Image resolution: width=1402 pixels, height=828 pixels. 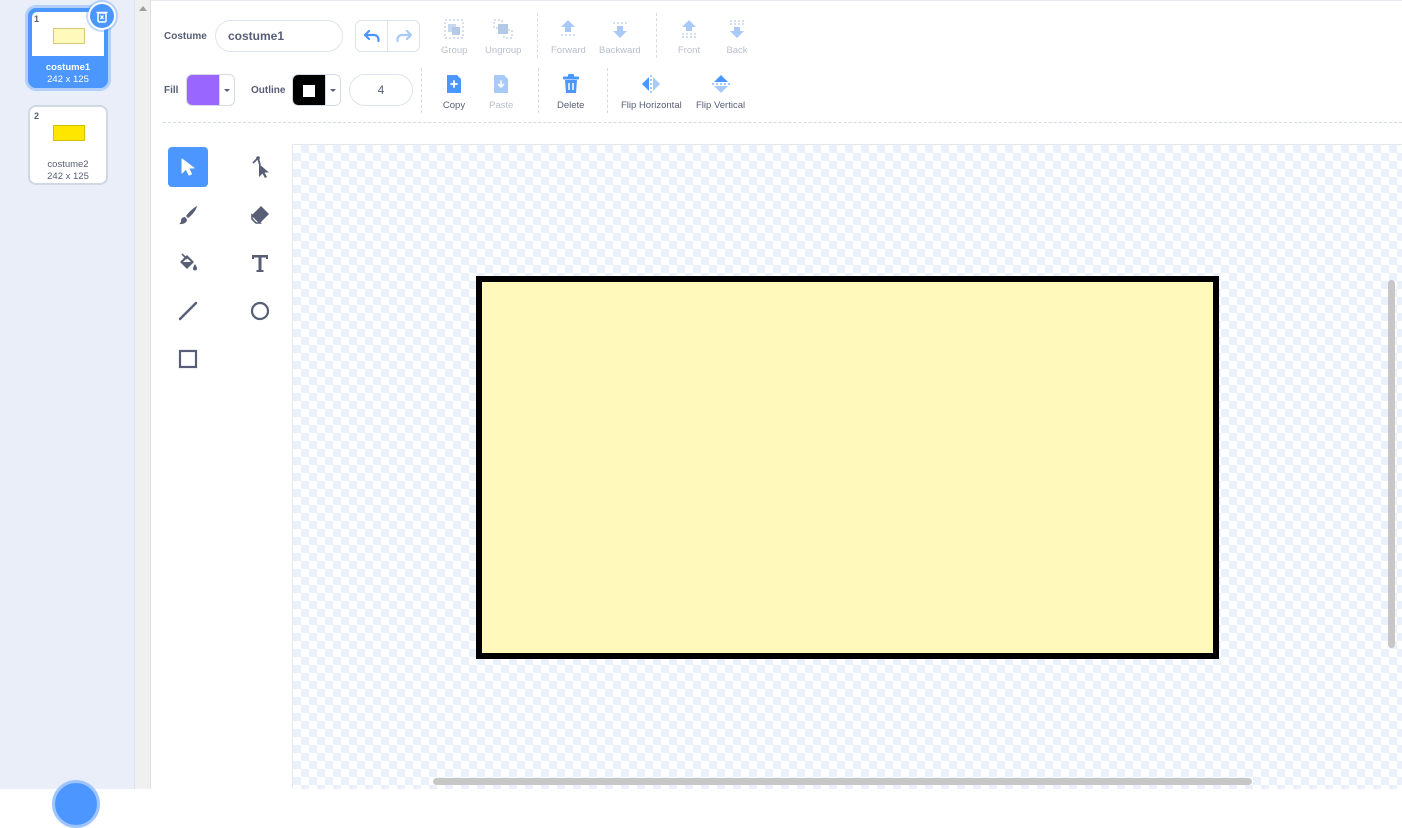 I want to click on front-button: Front, so click(x=689, y=36).